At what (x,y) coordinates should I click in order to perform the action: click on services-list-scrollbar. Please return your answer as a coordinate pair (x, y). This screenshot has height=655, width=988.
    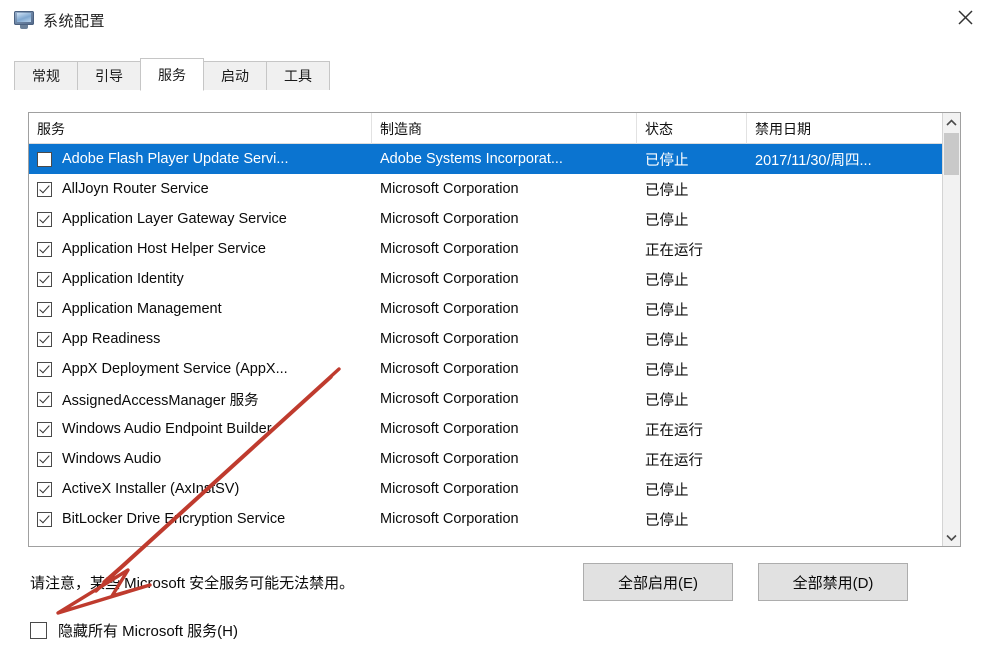
    Looking at the image, I should click on (951, 329).